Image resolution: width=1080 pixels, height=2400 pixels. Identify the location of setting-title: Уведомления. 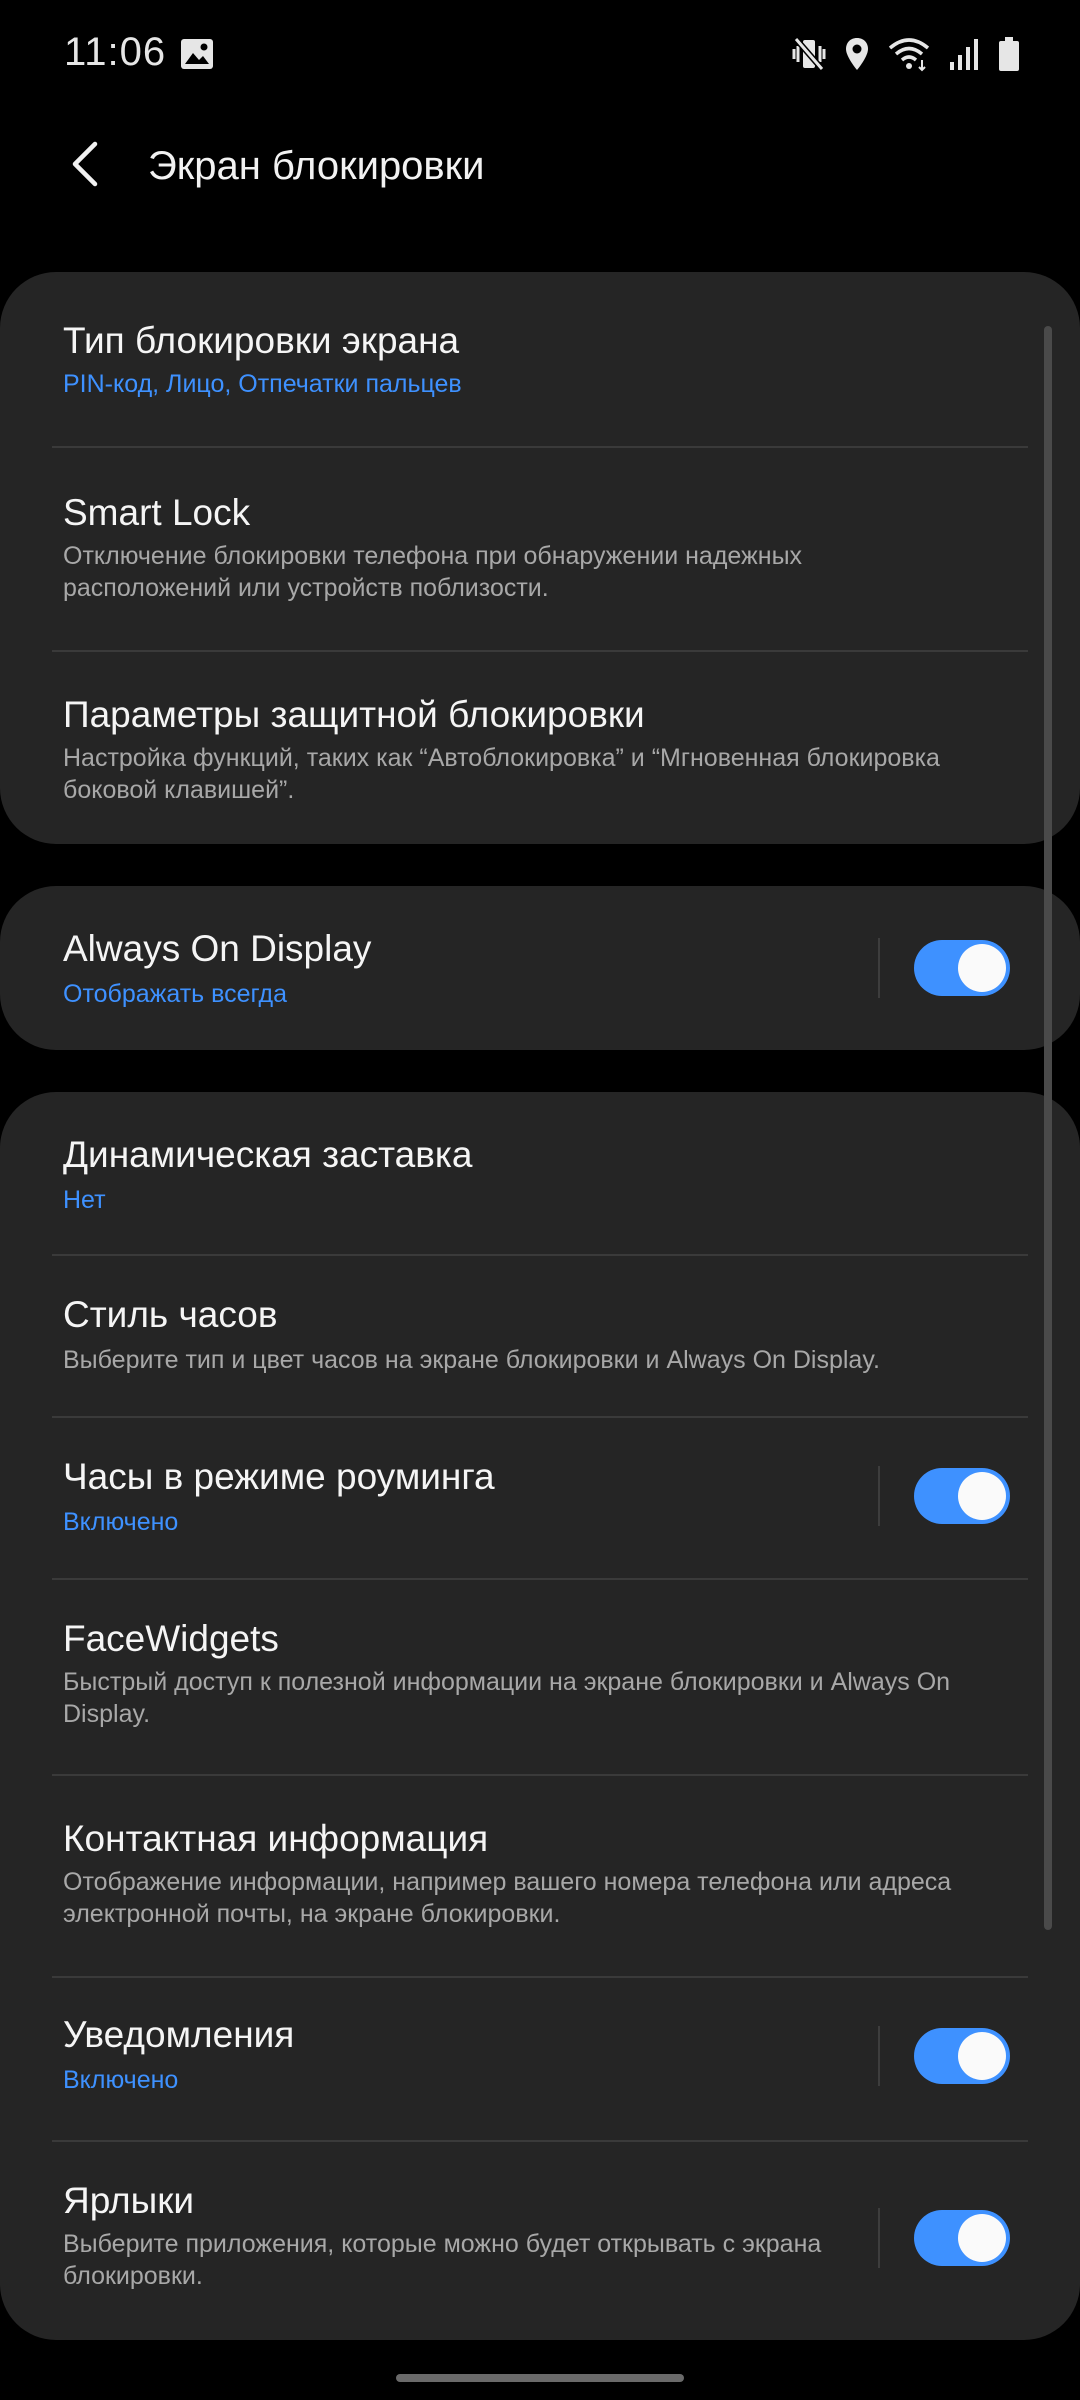
(179, 2034).